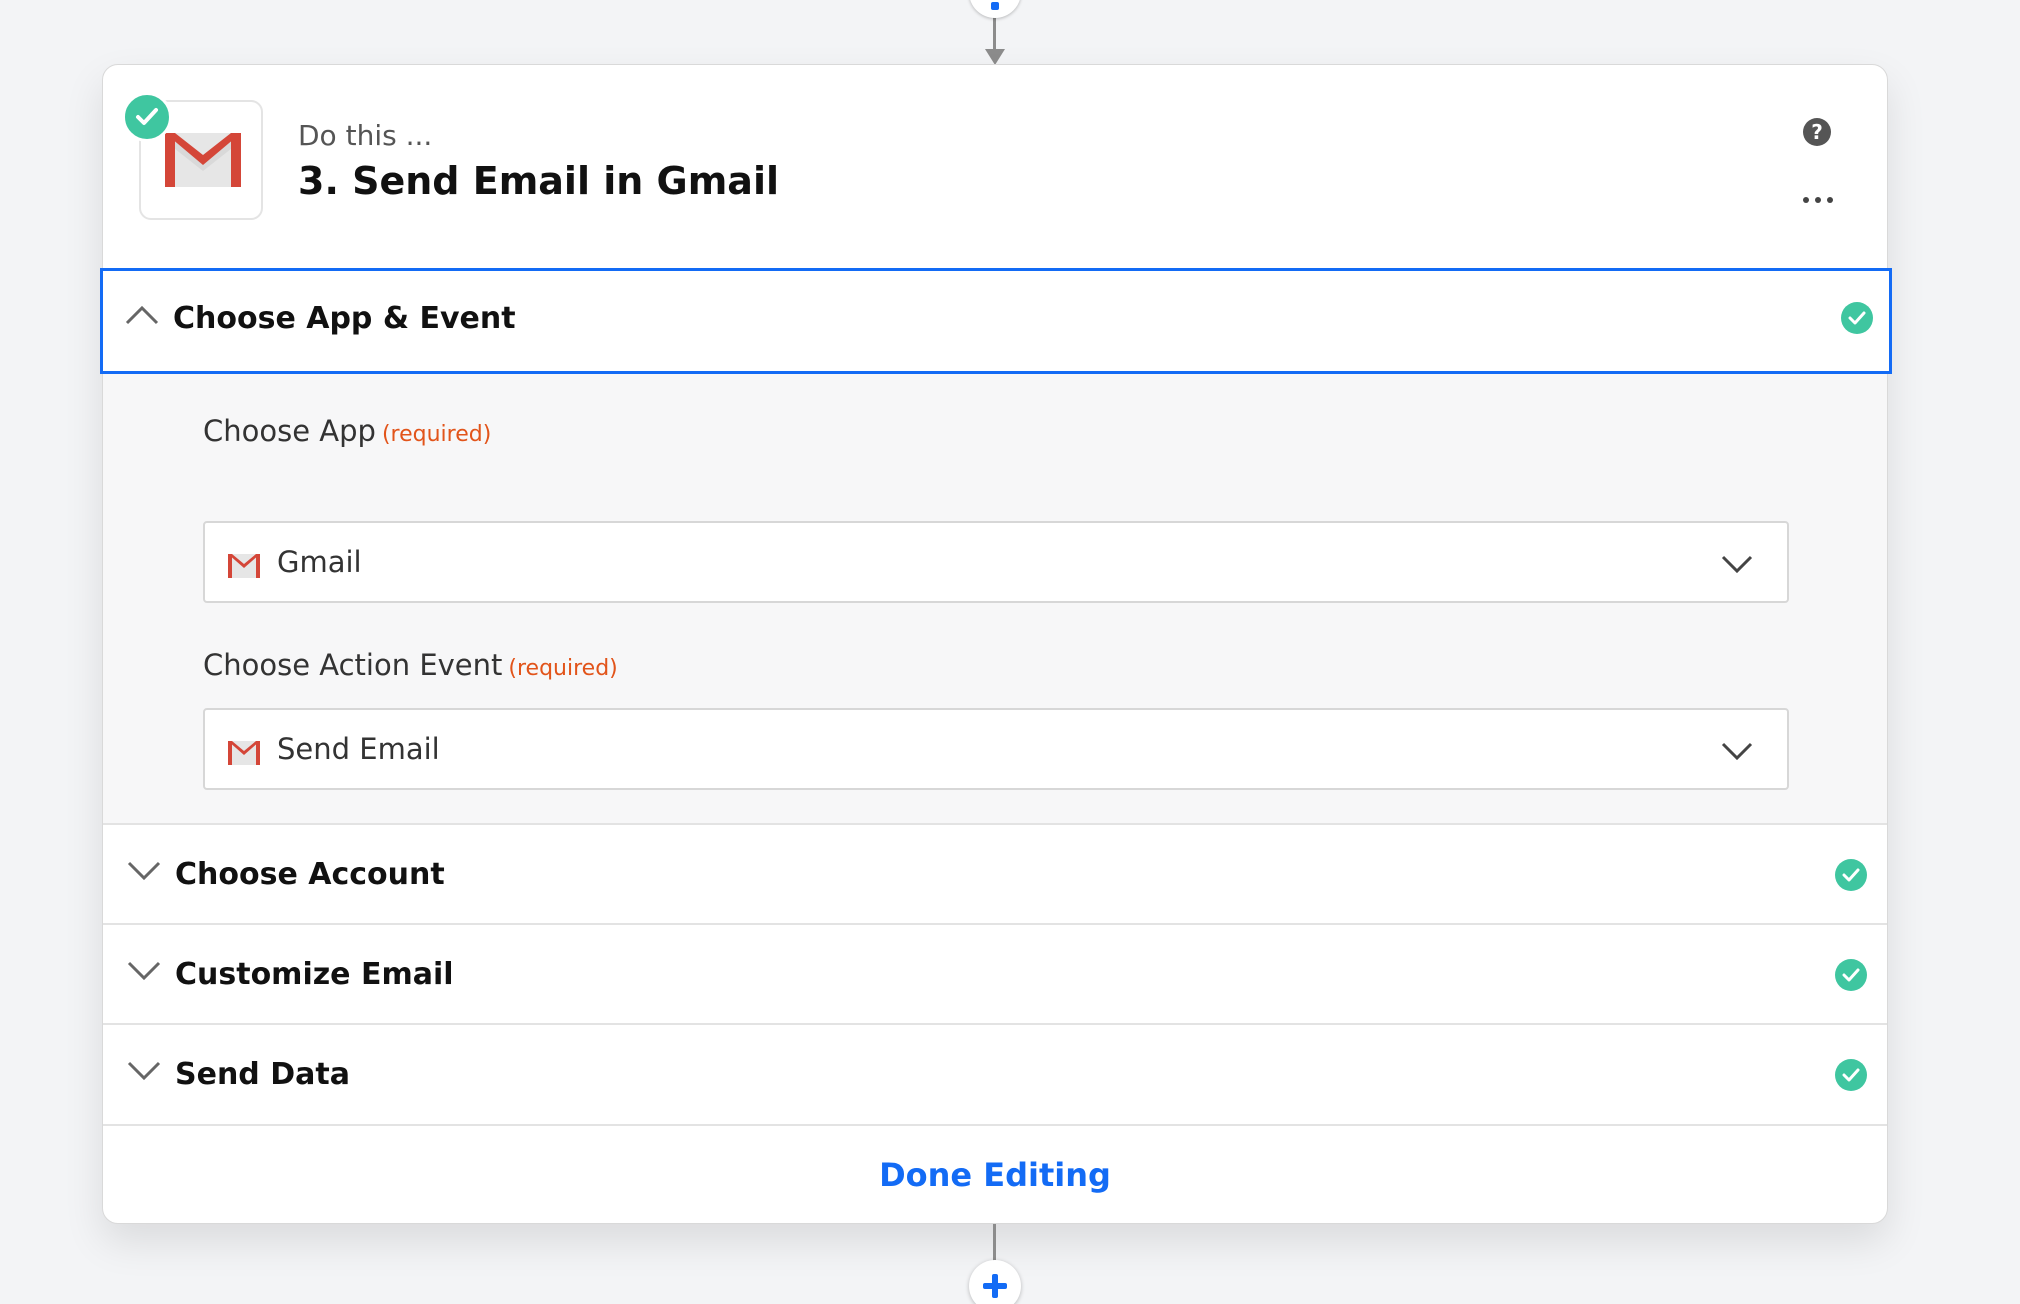 The width and height of the screenshot is (2020, 1304). What do you see at coordinates (314, 974) in the screenshot?
I see `section-title: Customize Email` at bounding box center [314, 974].